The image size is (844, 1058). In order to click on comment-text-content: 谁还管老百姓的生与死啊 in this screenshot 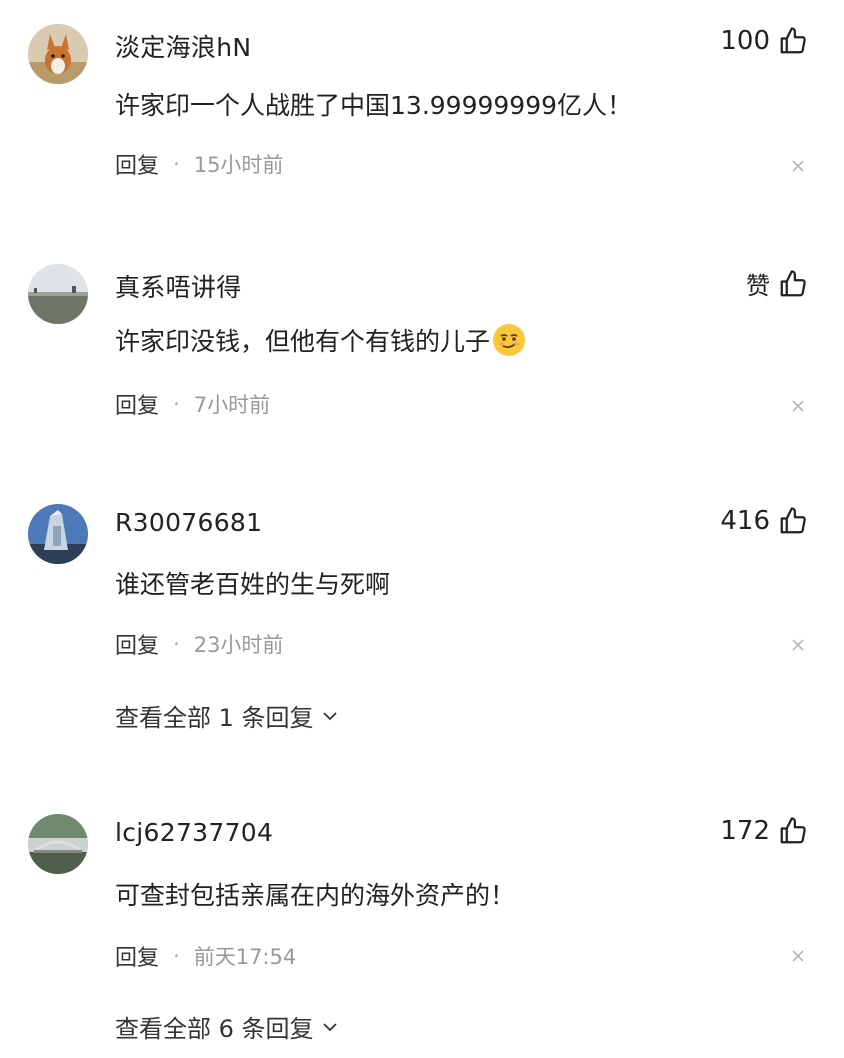, I will do `click(253, 584)`.